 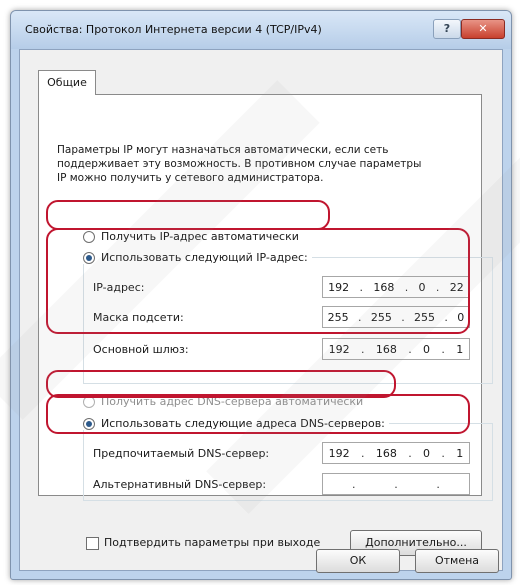 I want to click on validate-checkbox, so click(x=92, y=543).